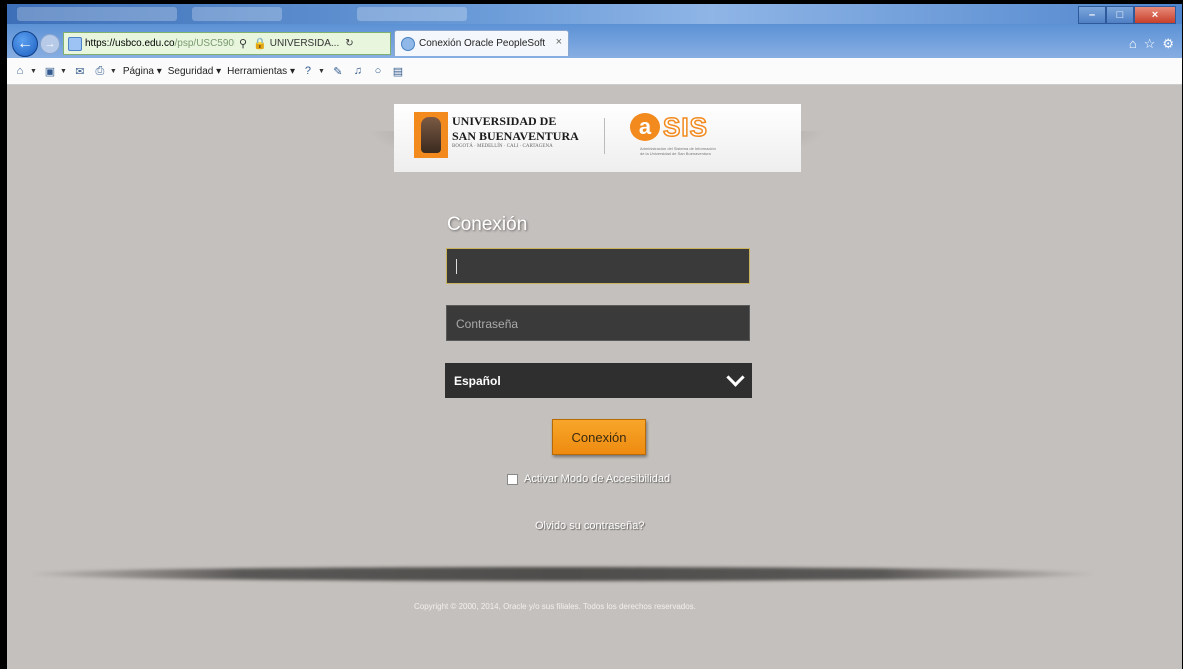 The width and height of the screenshot is (1183, 669). I want to click on language-selected-value: Español, so click(477, 381).